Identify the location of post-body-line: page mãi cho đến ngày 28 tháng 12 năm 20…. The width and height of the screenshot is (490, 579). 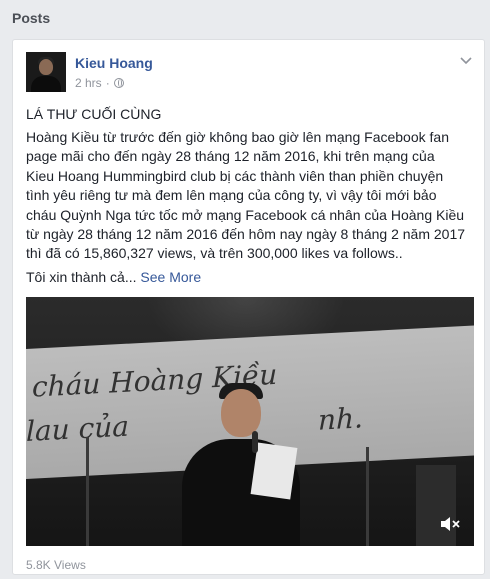
(230, 156).